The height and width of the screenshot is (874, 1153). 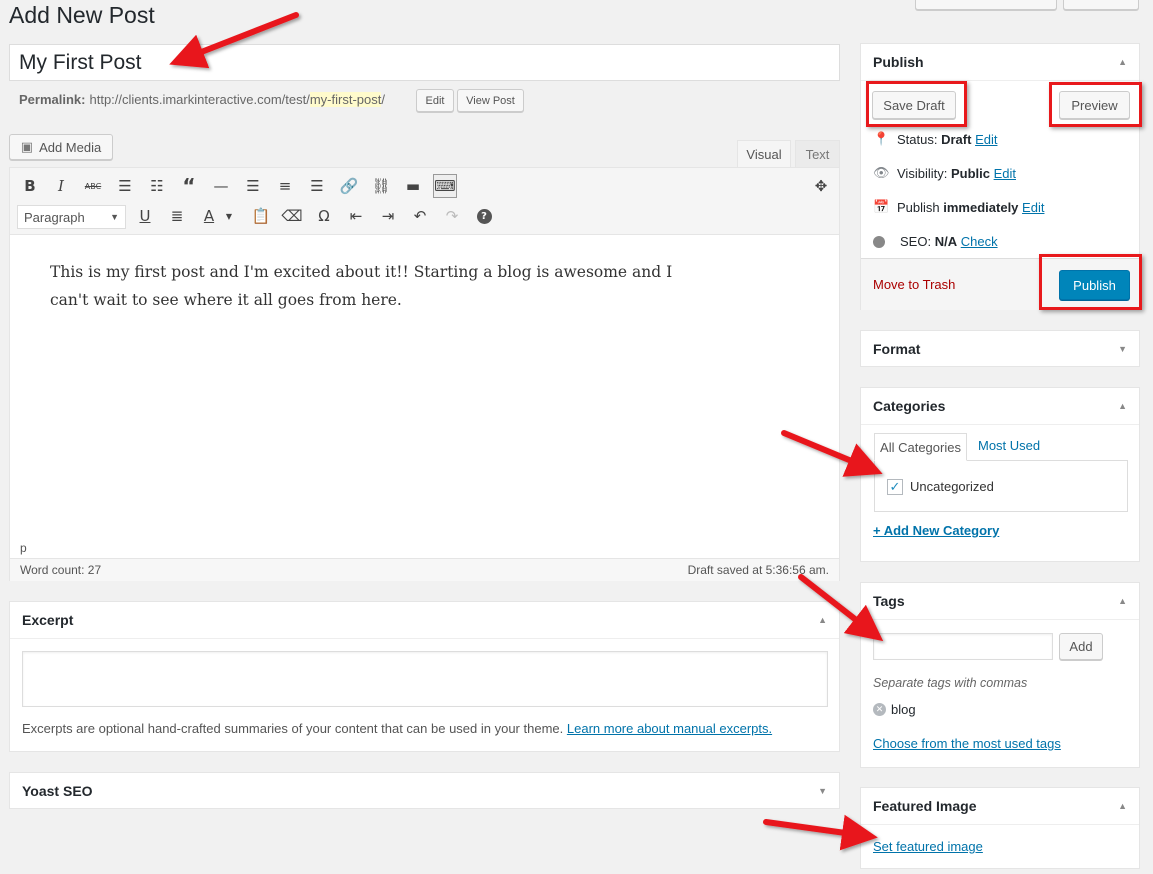 What do you see at coordinates (956, 139) in the screenshot?
I see `status-value: Draft` at bounding box center [956, 139].